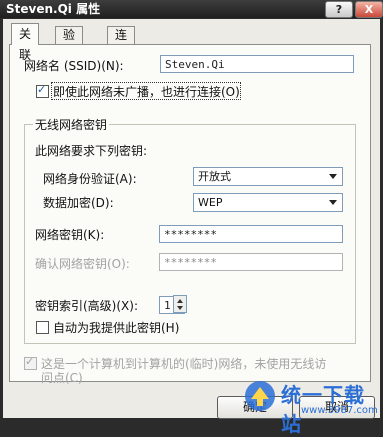 This screenshot has height=437, width=383. I want to click on tab-authentication: 验证, so click(69, 42).